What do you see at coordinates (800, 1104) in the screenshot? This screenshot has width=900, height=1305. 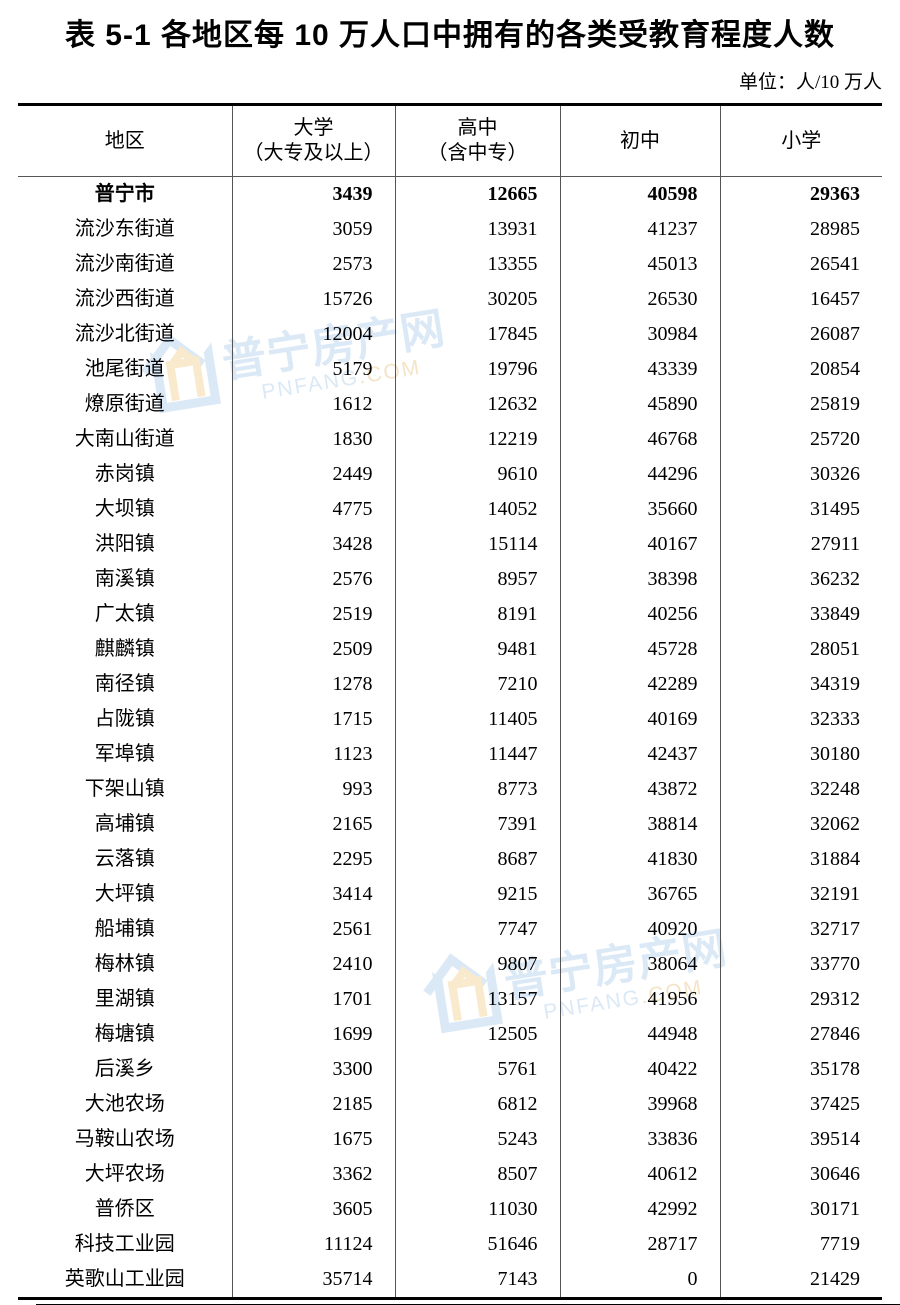 I see `cell-primary: 37425` at bounding box center [800, 1104].